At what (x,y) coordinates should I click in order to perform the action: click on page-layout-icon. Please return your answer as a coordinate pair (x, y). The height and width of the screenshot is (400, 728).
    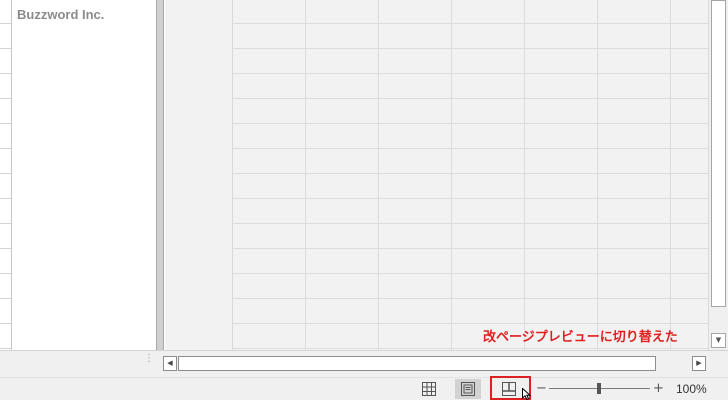
    Looking at the image, I should click on (468, 389).